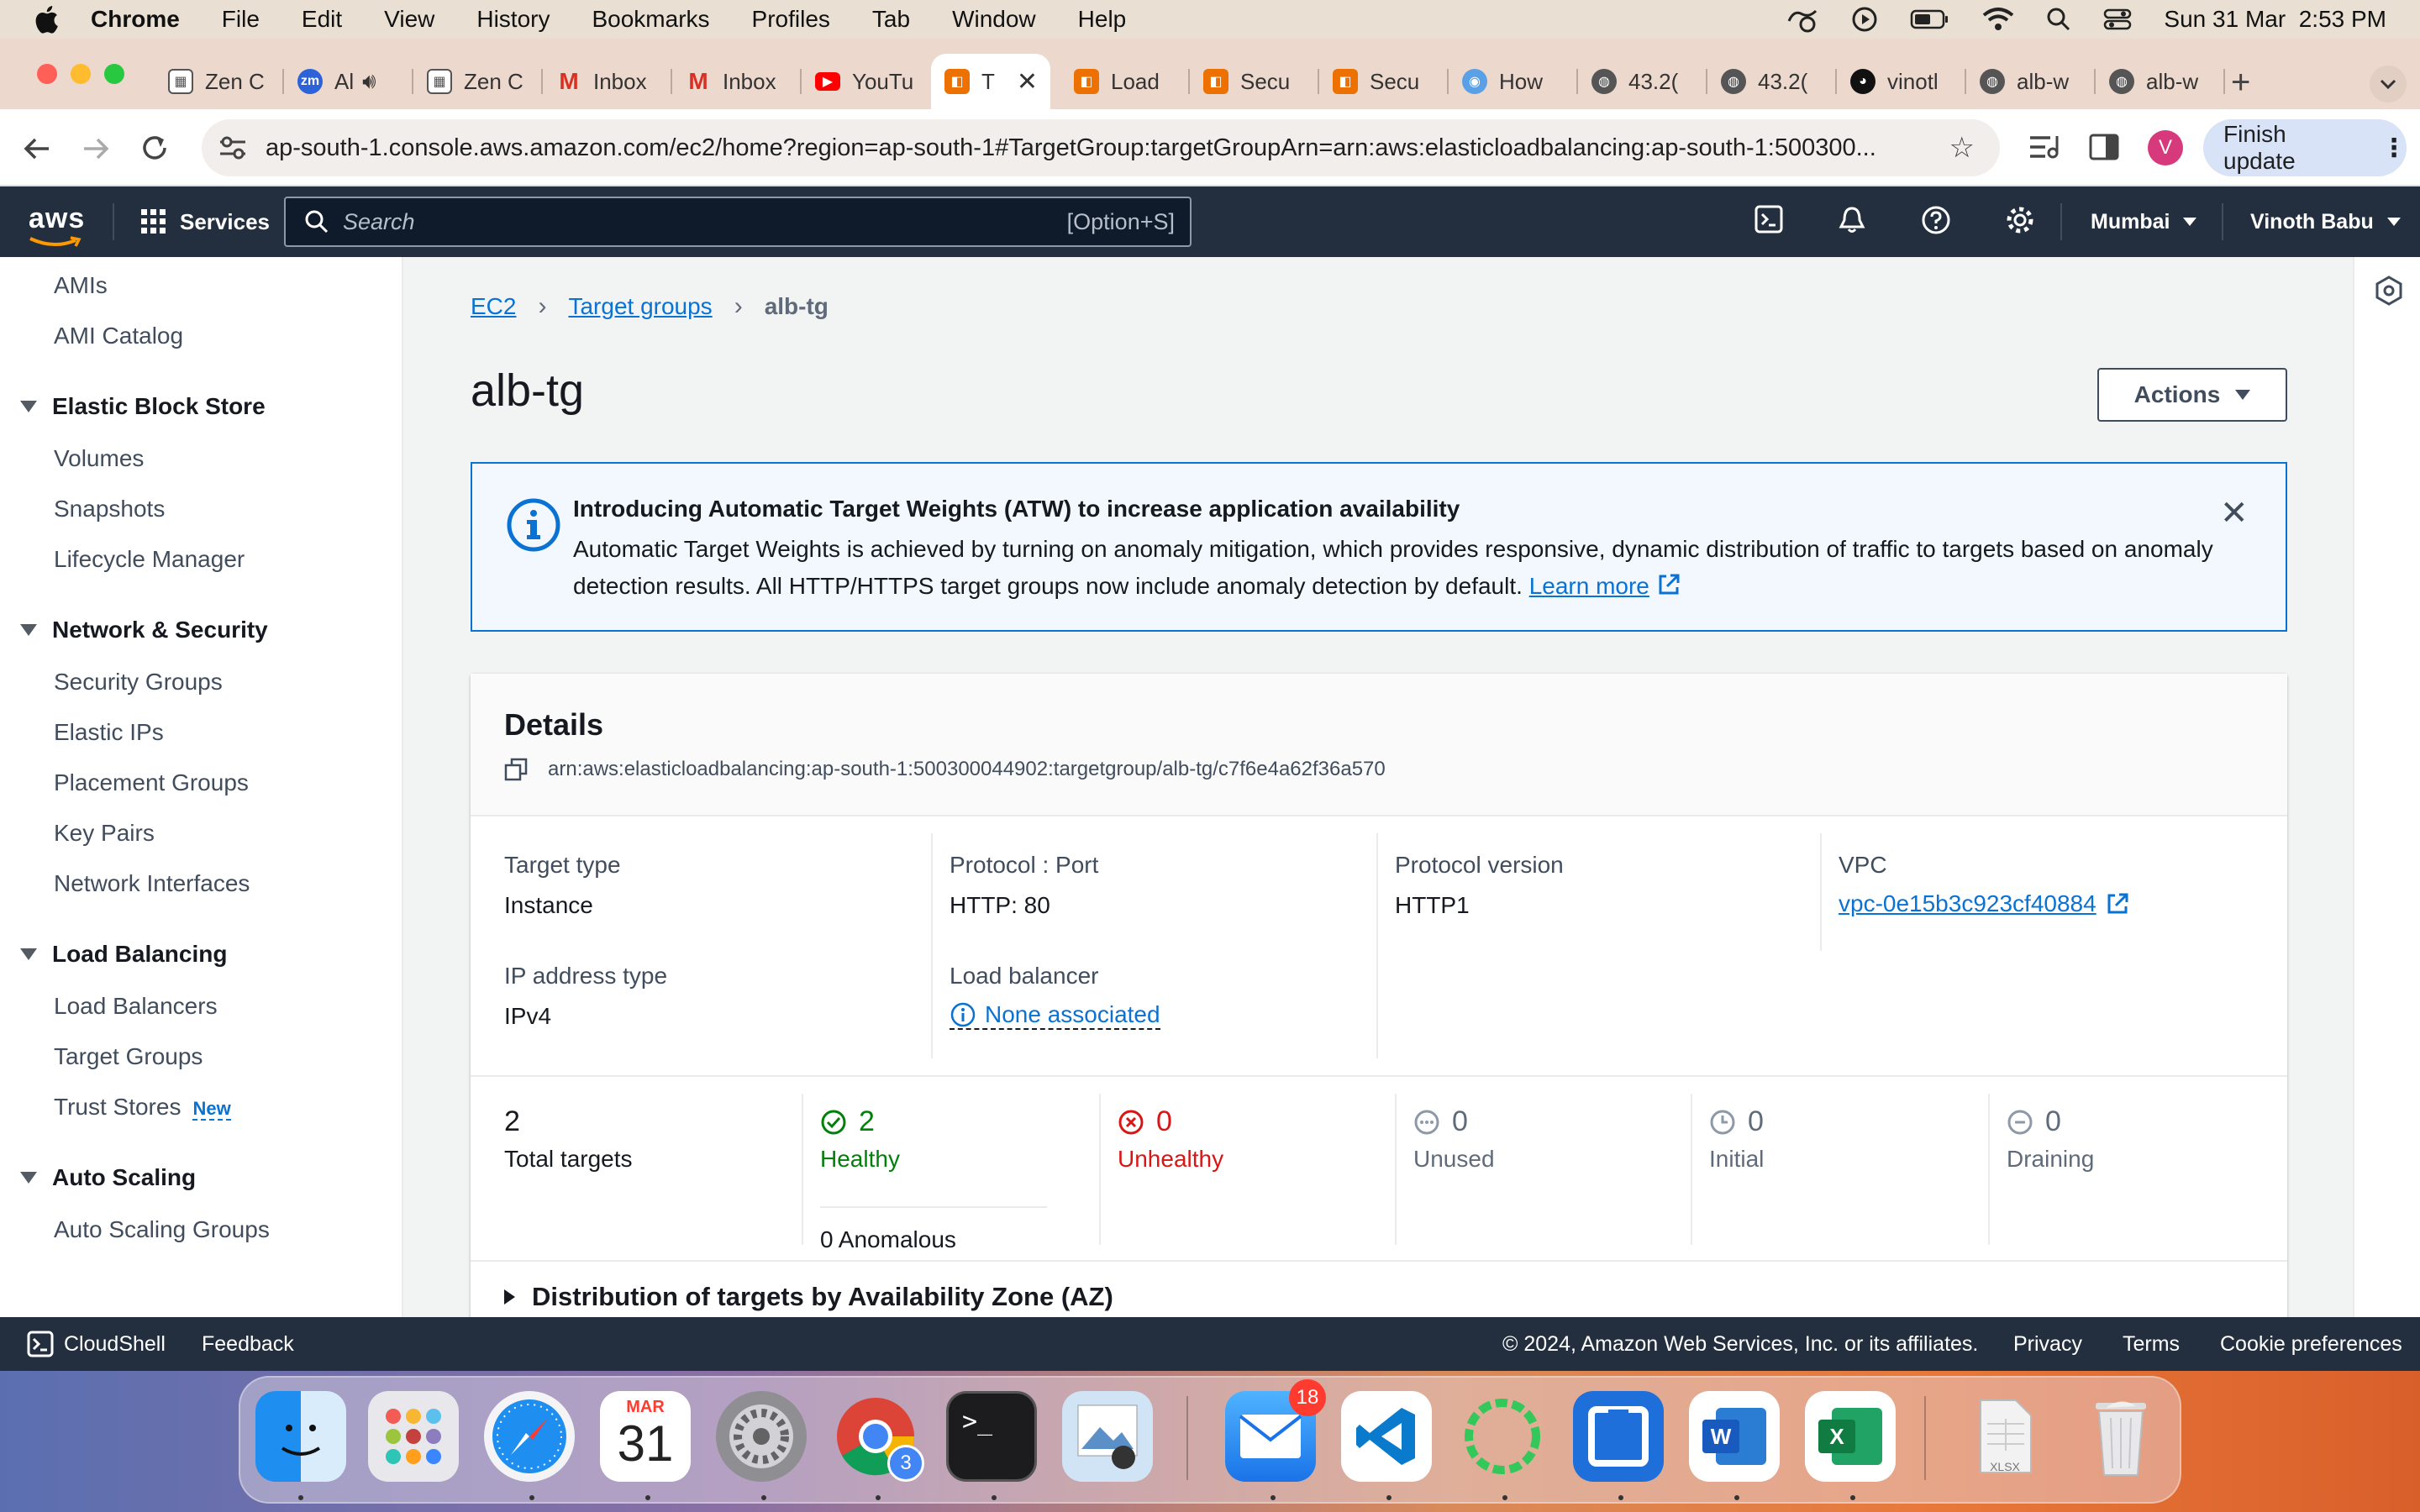 This screenshot has width=2420, height=1512. Describe the element at coordinates (322, 19) in the screenshot. I see `menu-edit: Edit` at that location.